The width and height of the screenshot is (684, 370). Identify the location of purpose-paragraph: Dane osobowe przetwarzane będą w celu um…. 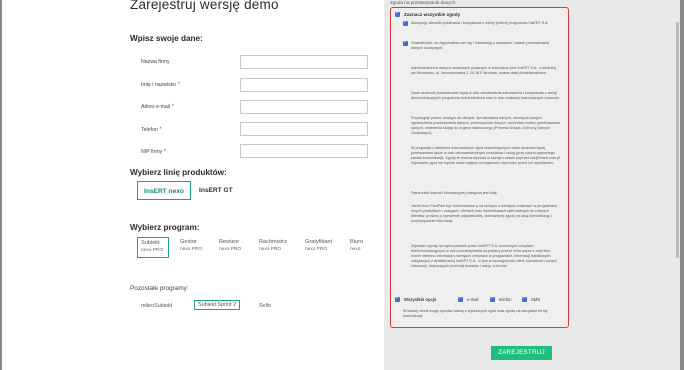
(486, 96).